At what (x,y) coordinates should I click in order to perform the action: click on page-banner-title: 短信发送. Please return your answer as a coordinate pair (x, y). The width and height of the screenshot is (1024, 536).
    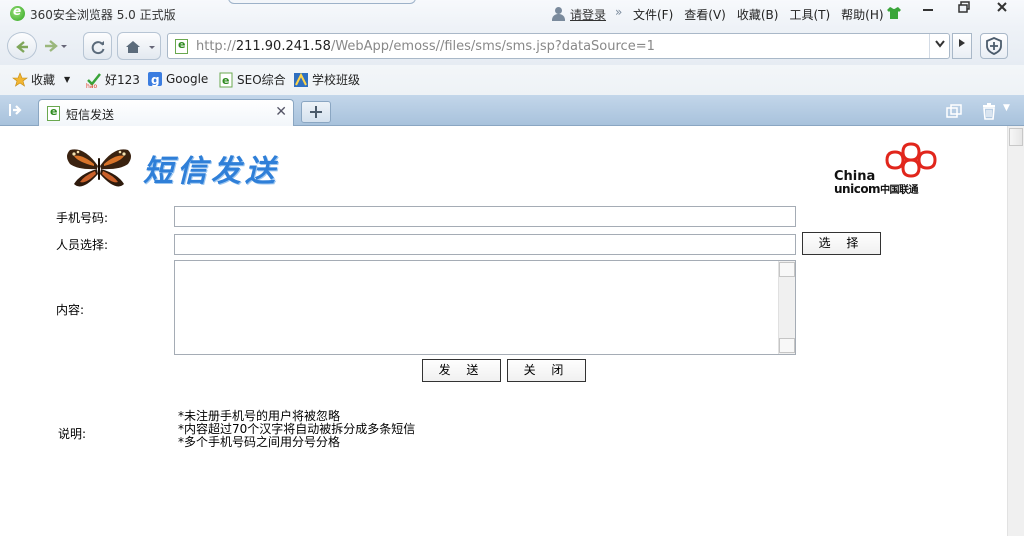
    Looking at the image, I should click on (211, 171).